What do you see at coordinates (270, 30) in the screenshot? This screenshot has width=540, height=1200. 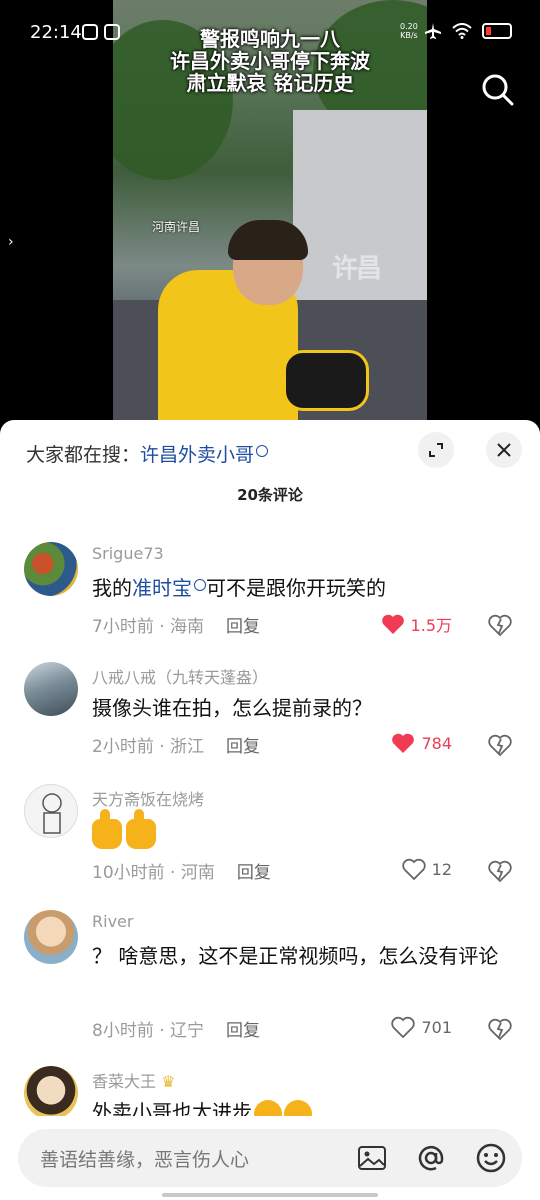 I see `status-bar: 22:14 0.20 KB/s` at bounding box center [270, 30].